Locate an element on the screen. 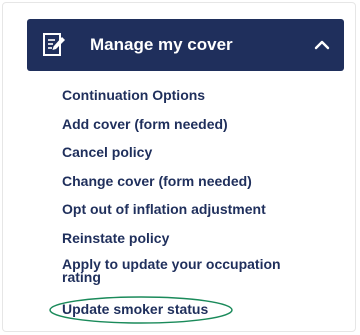 The width and height of the screenshot is (360, 335). menu-item-opt-out-inflation: Opt out of inflation adjustment is located at coordinates (202, 209).